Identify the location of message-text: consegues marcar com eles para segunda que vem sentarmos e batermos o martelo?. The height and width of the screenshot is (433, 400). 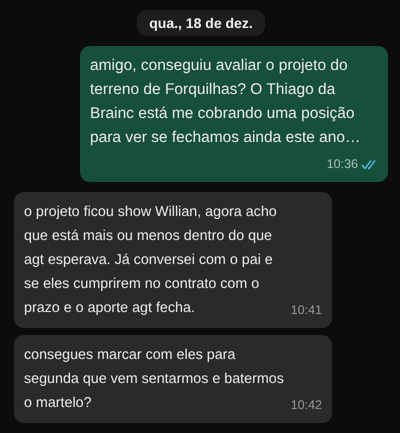
(154, 379).